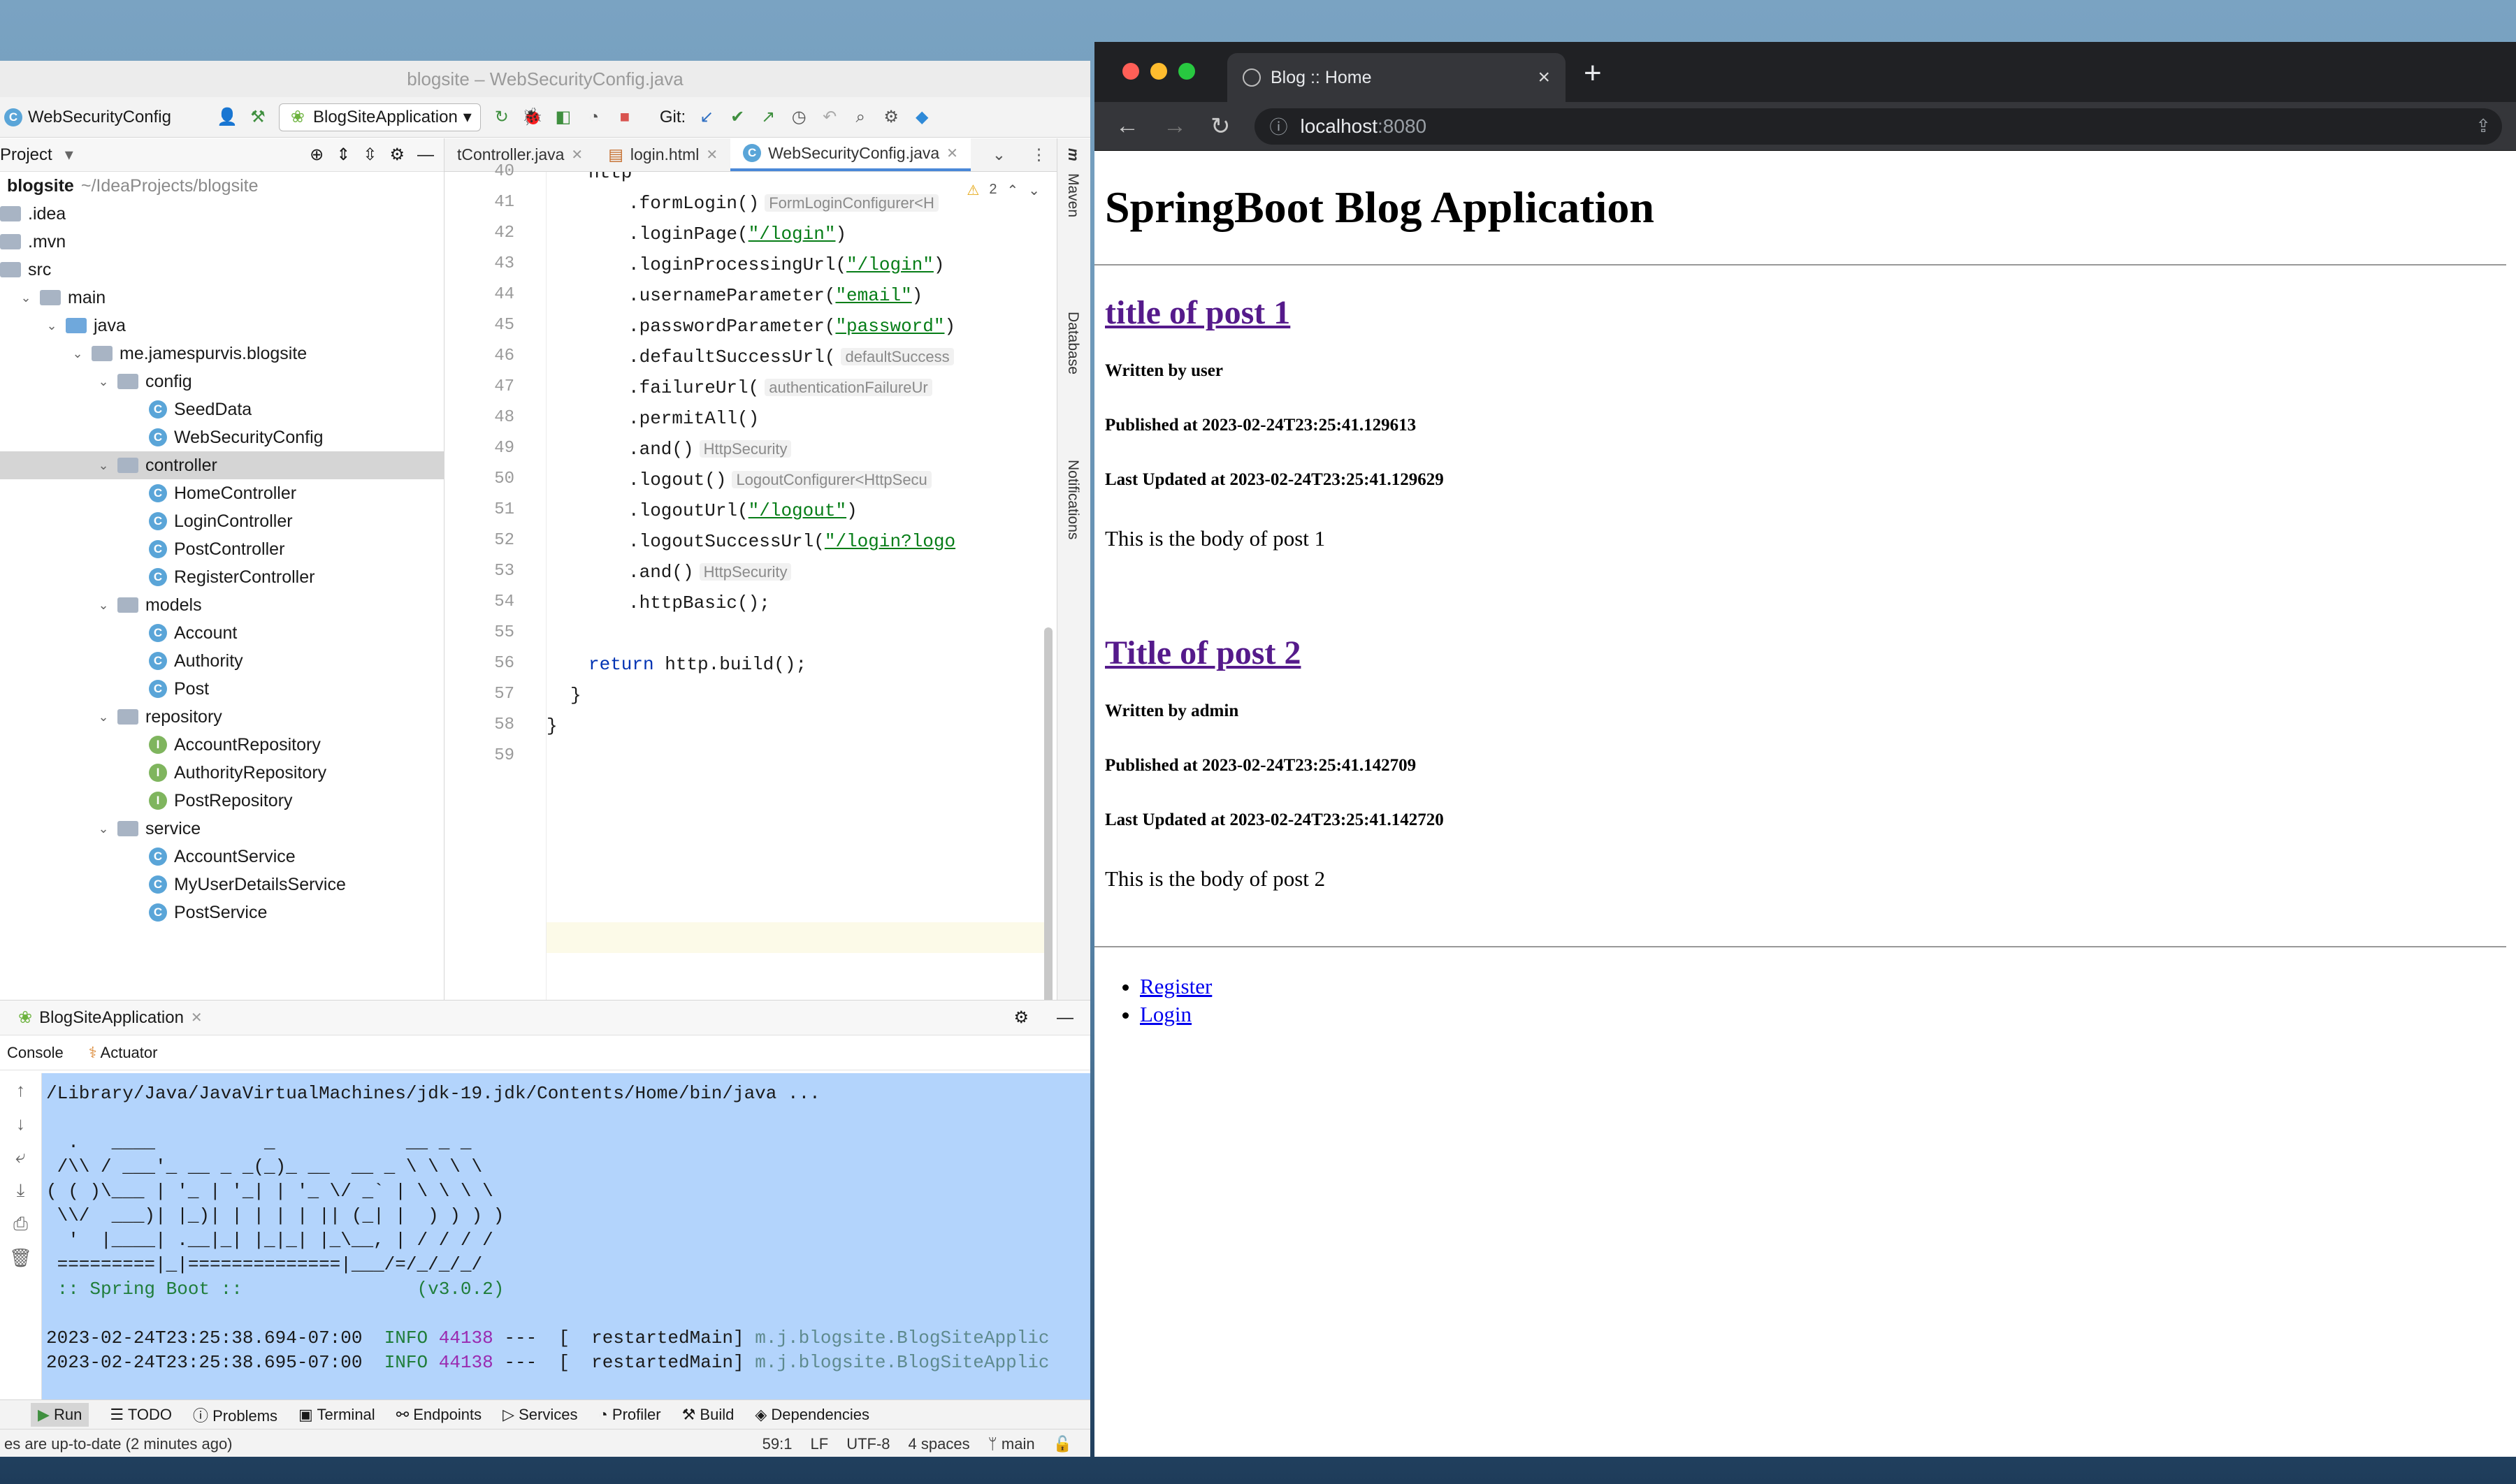  What do you see at coordinates (1810, 653) in the screenshot?
I see `post-title-link: Title of post 2` at bounding box center [1810, 653].